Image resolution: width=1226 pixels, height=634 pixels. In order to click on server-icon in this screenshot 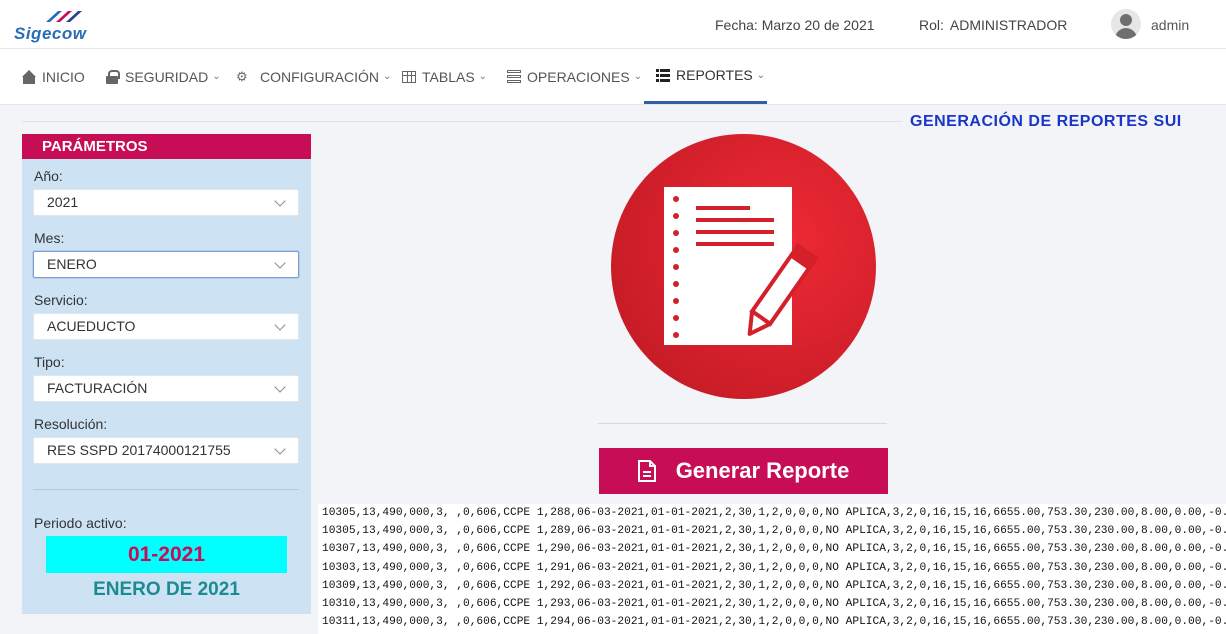, I will do `click(514, 76)`.